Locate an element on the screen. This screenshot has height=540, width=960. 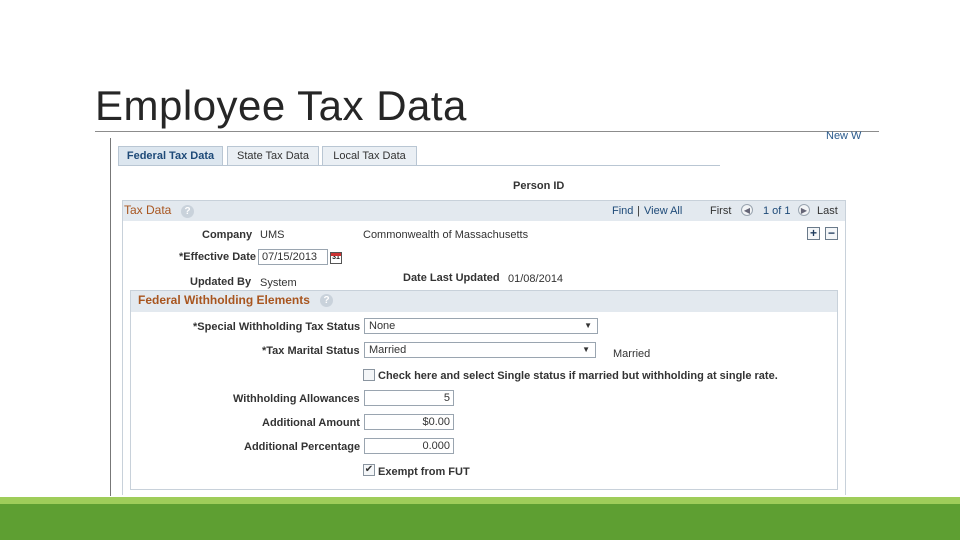
last-label: Last is located at coordinates (827, 211).